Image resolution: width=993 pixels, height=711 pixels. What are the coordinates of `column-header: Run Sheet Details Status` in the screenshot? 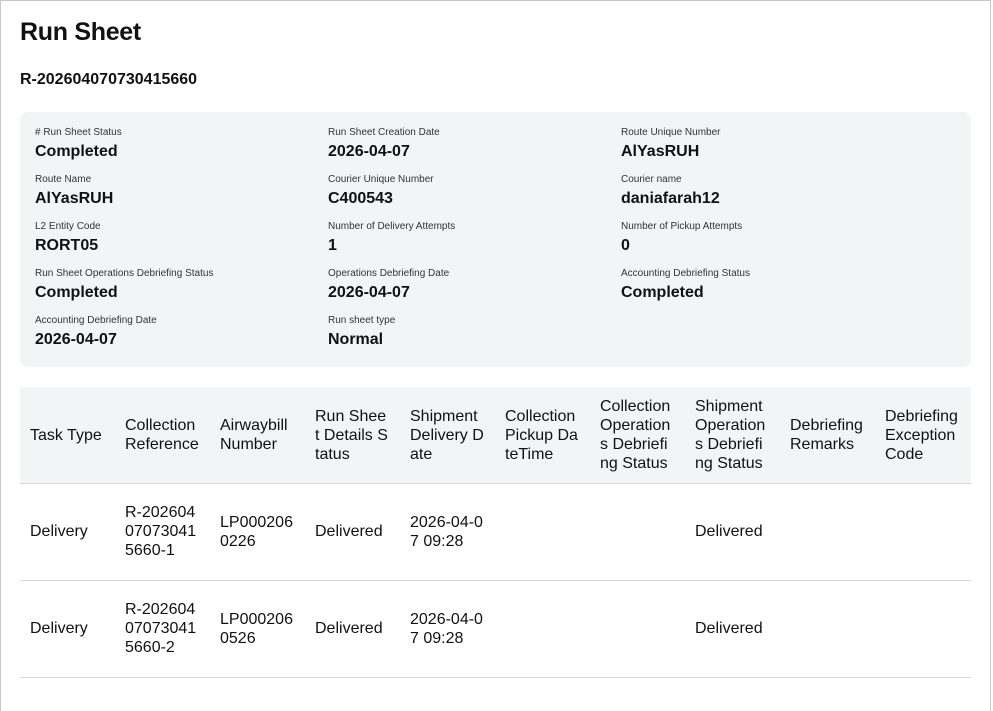 It's located at (352, 435).